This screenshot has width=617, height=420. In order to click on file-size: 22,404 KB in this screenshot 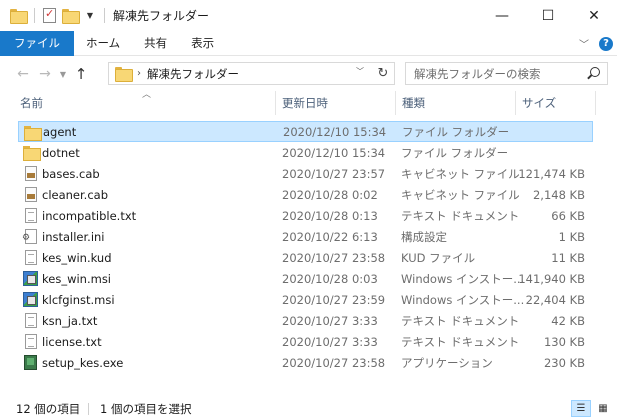, I will do `click(555, 299)`.